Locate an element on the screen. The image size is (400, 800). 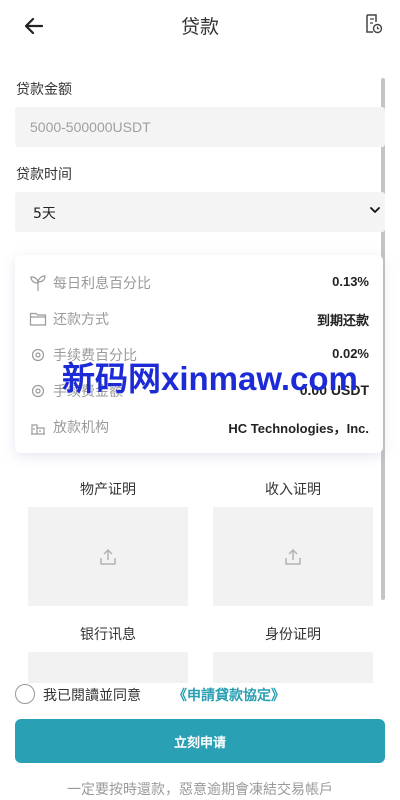
folder-icon is located at coordinates (38, 319).